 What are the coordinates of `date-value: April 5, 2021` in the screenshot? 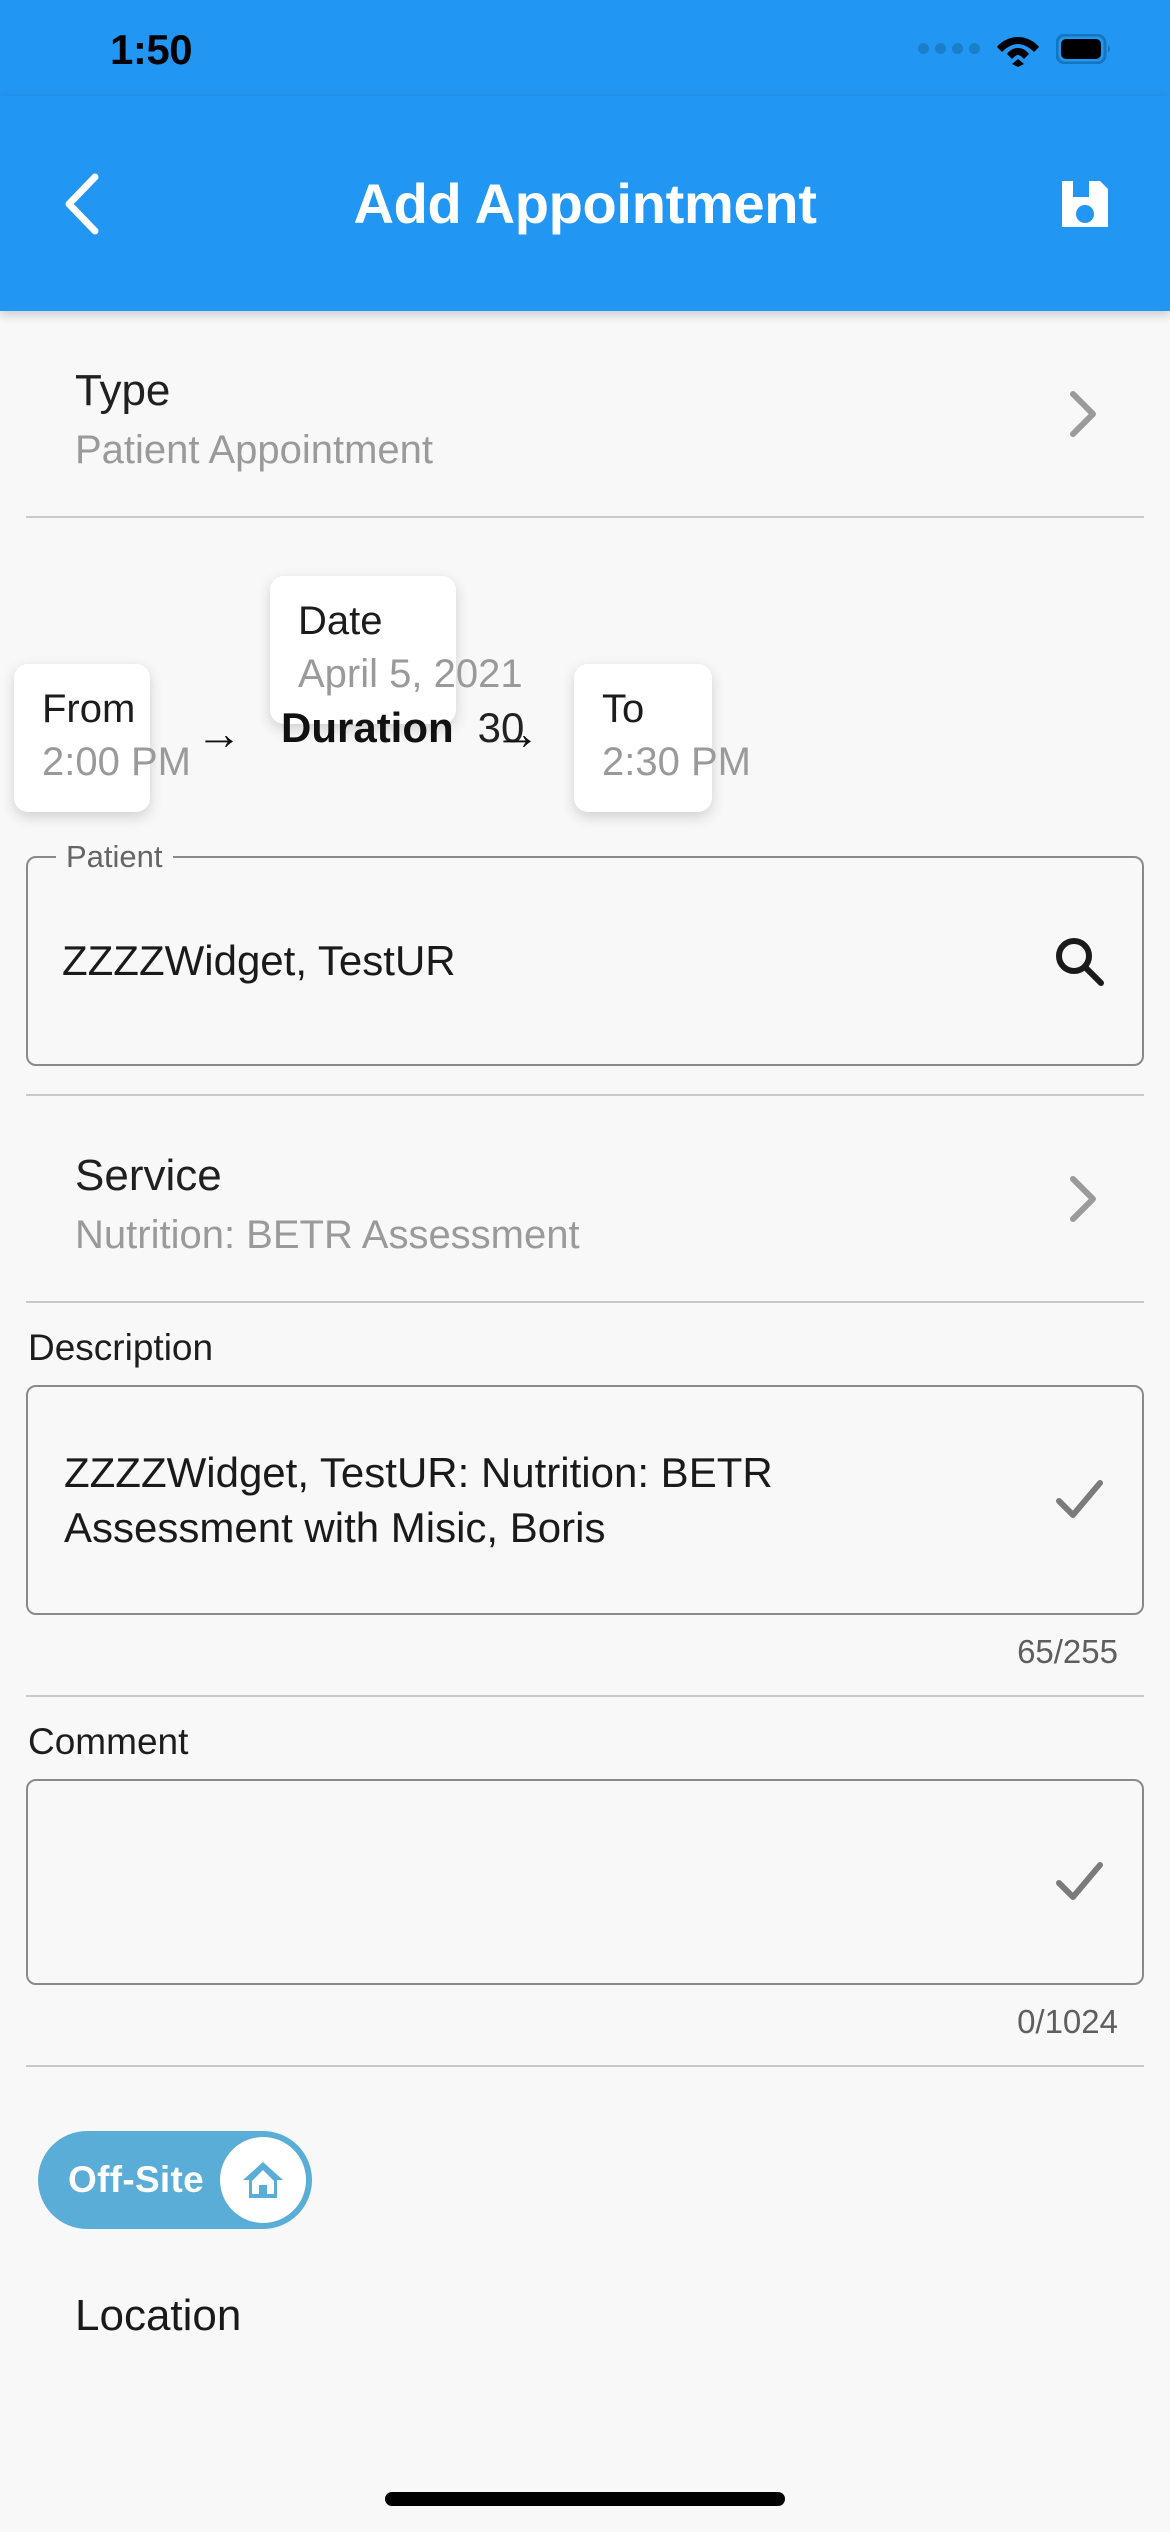 It's located at (410, 674).